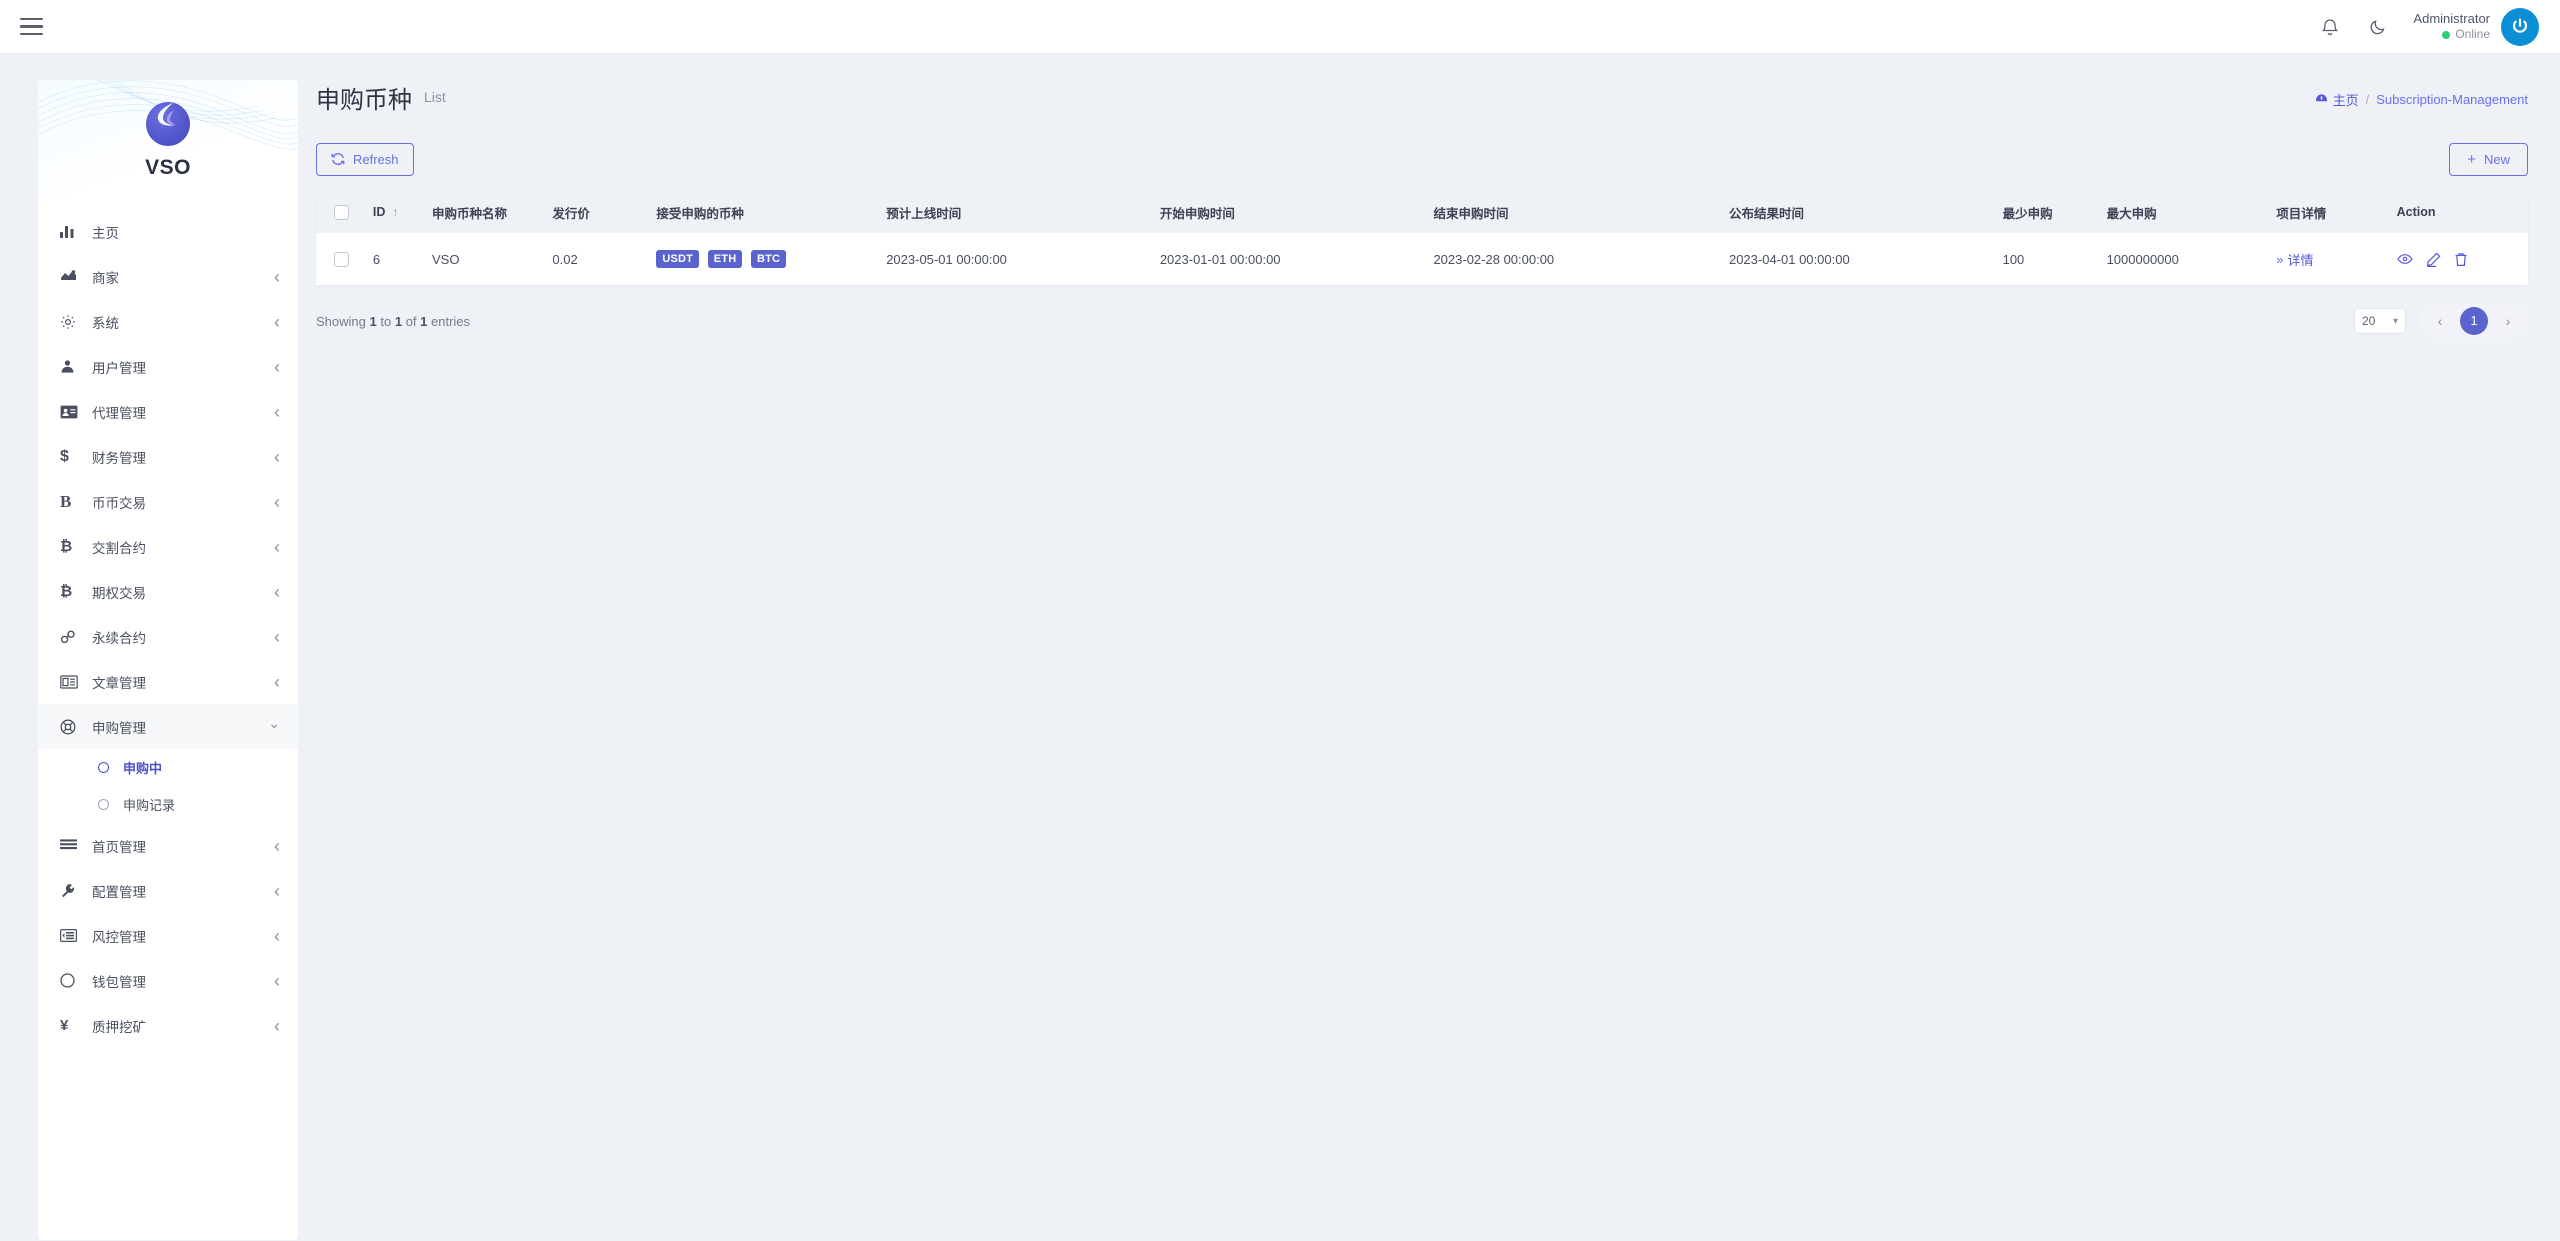 The height and width of the screenshot is (1241, 2560). What do you see at coordinates (168, 167) in the screenshot?
I see `brand-name: VSO` at bounding box center [168, 167].